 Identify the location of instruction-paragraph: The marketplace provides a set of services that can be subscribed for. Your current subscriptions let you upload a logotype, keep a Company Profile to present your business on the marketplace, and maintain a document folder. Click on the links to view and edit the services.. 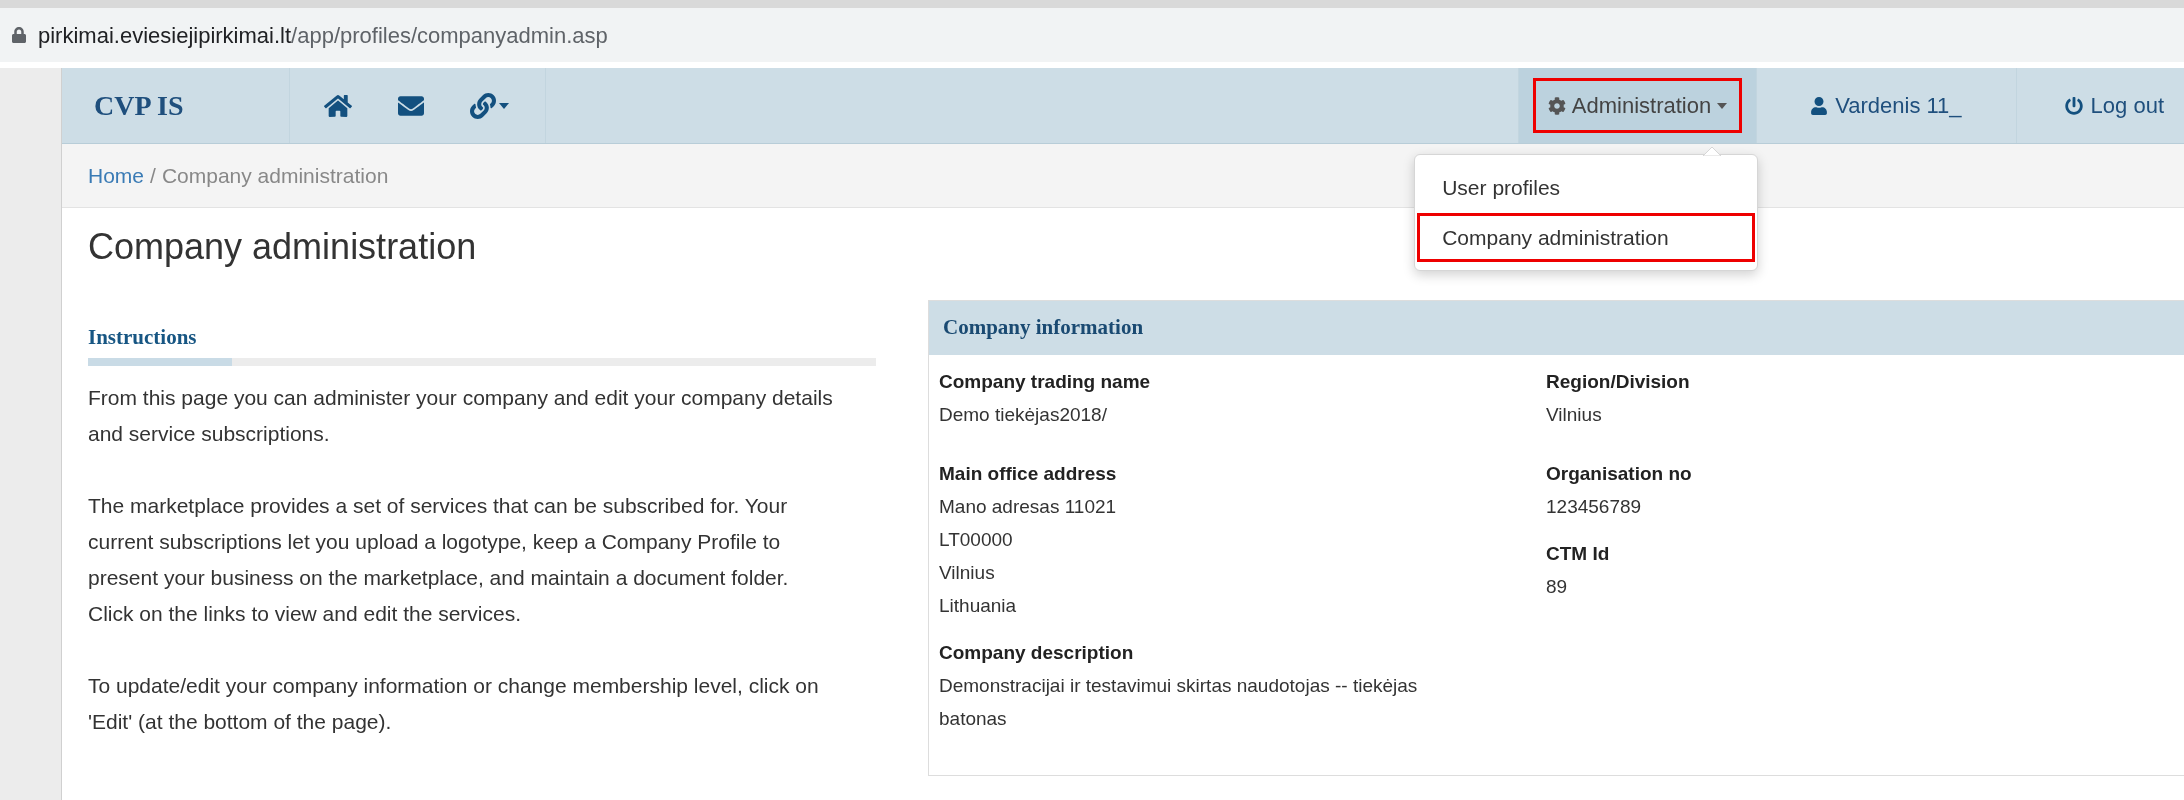
(439, 559).